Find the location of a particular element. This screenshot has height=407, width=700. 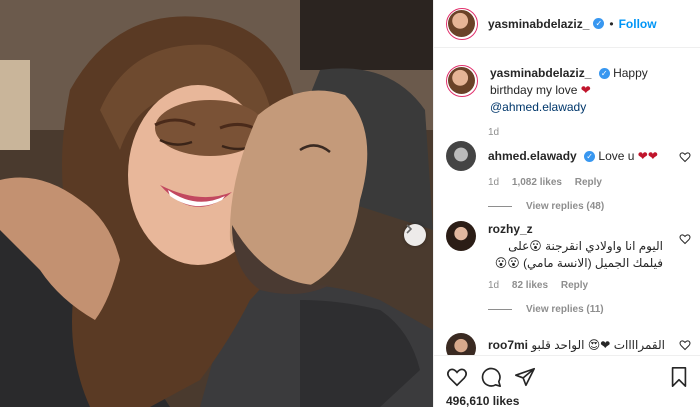

caption-mention: @ahmed.elawady is located at coordinates (538, 107).